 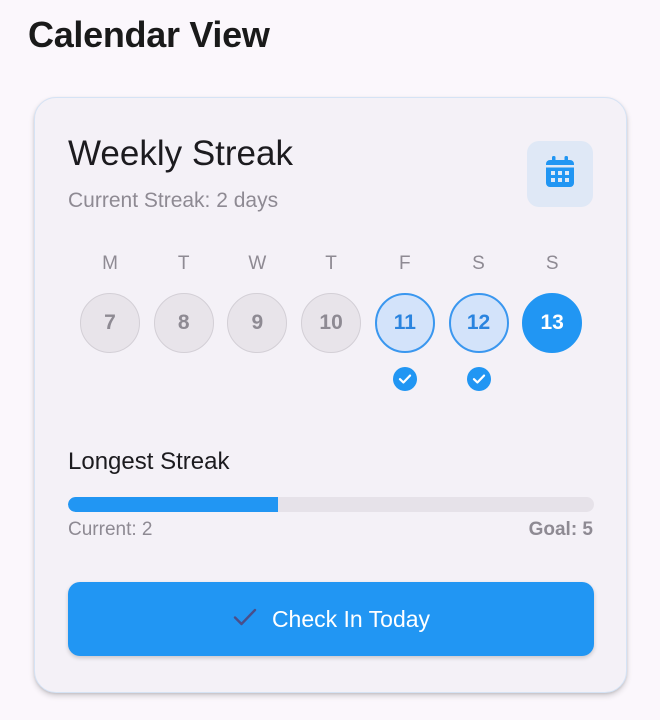 I want to click on day-letter: M, so click(x=110, y=263).